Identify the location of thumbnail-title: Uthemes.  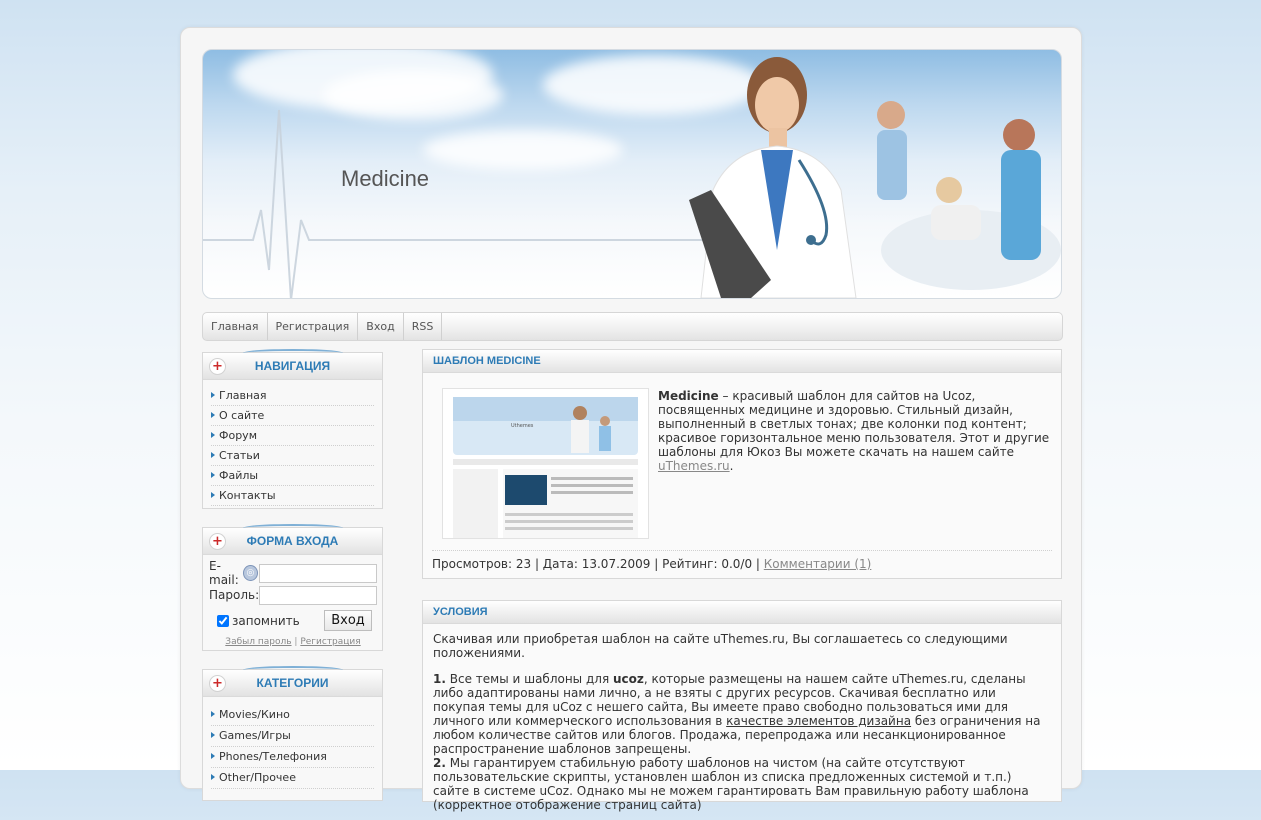
(522, 426).